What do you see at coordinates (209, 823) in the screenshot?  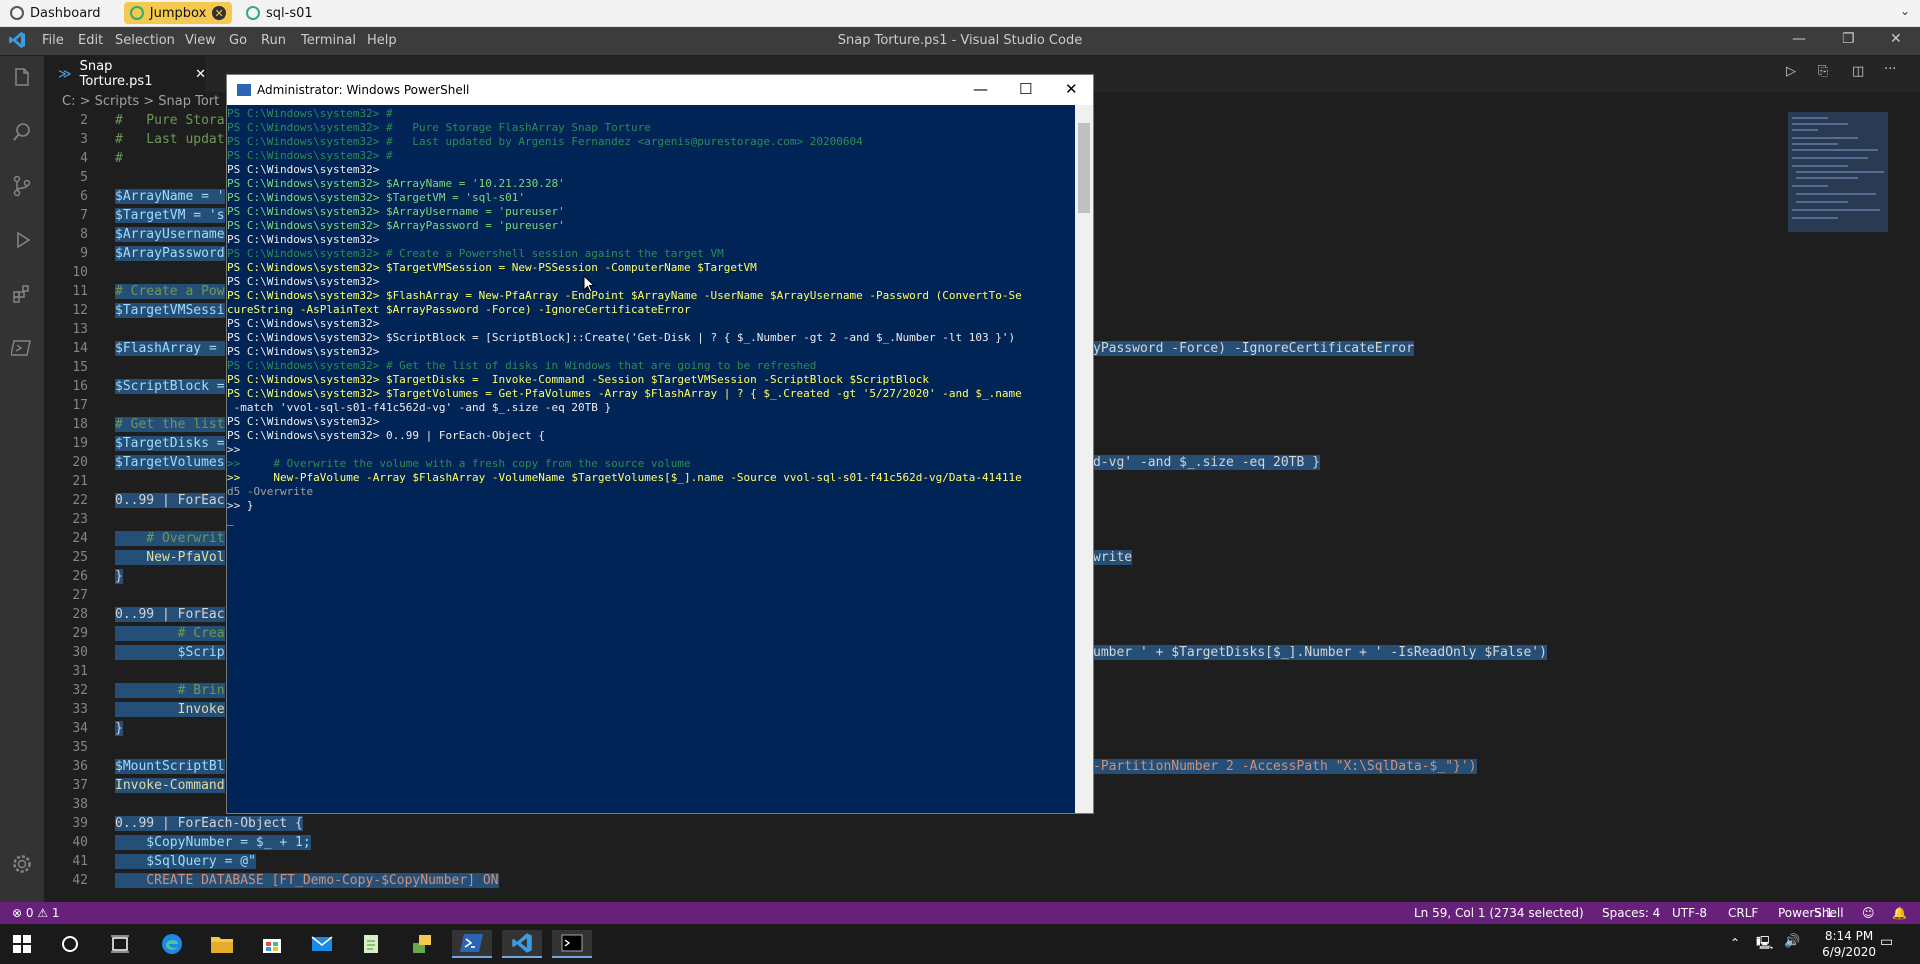 I see `code-line: 0..99 | ForEach-Object {` at bounding box center [209, 823].